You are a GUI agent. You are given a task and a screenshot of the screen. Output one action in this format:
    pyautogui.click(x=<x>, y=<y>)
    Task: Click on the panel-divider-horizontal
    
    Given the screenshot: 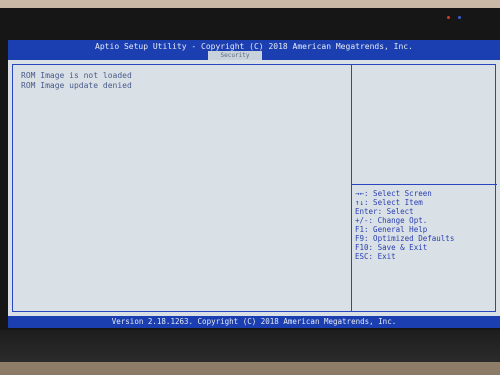 What is the action you would take?
    pyautogui.click(x=424, y=184)
    